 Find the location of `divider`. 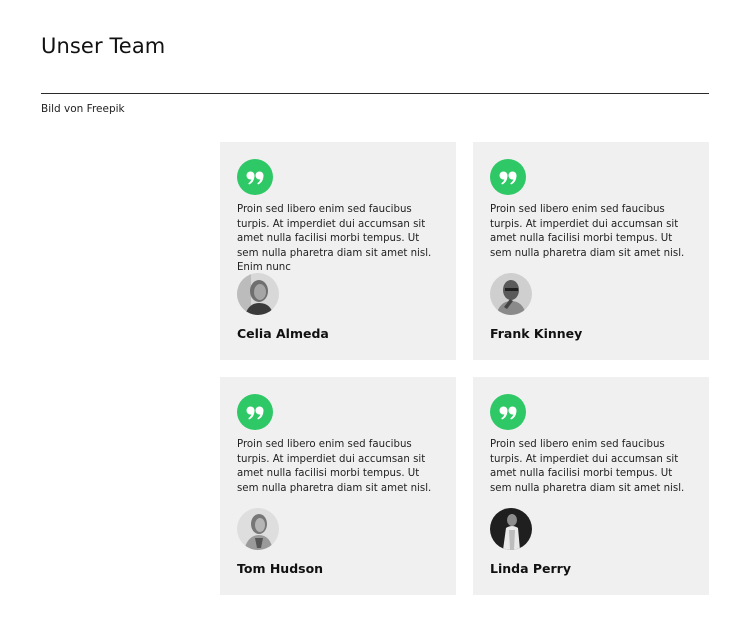

divider is located at coordinates (375, 93).